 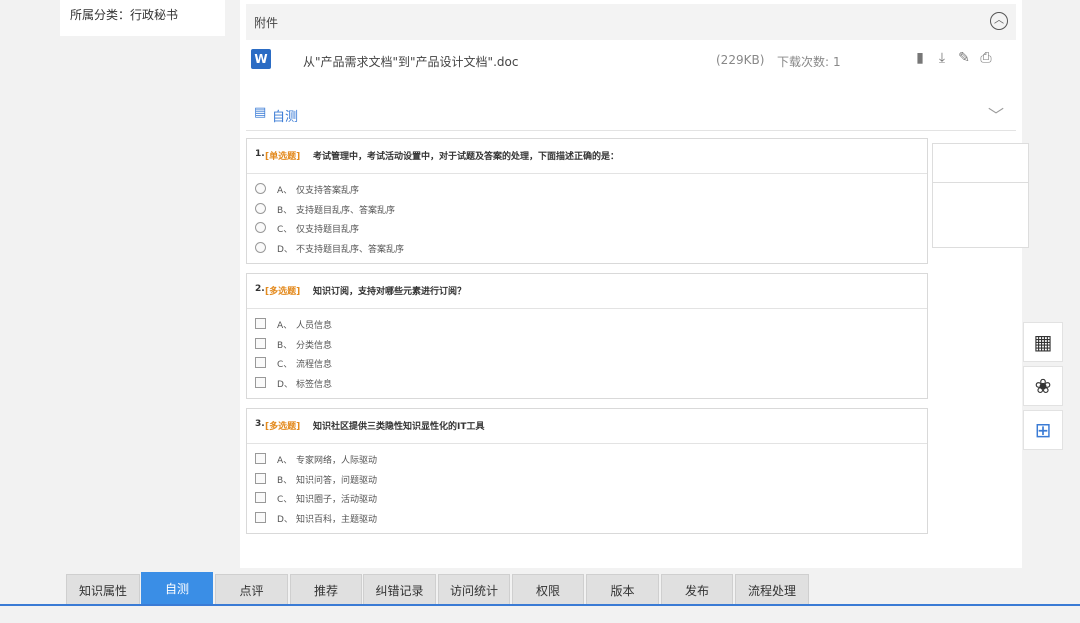 I want to click on question-number: 2., so click(x=260, y=289).